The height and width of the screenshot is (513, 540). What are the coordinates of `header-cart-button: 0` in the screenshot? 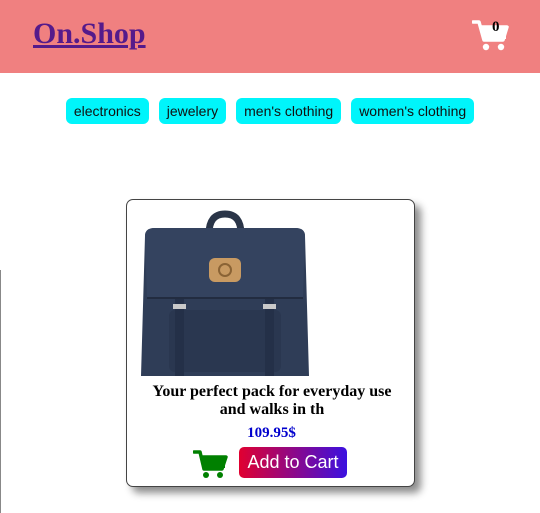 It's located at (490, 35).